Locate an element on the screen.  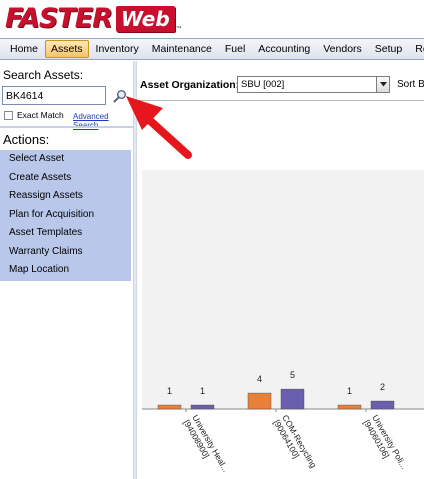
search-assets-input is located at coordinates (54, 95).